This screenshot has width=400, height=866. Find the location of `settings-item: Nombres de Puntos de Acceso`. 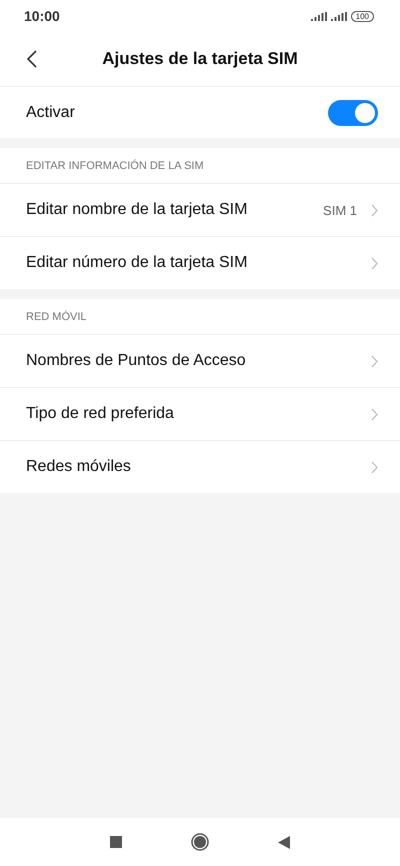

settings-item: Nombres de Puntos de Acceso is located at coordinates (200, 360).